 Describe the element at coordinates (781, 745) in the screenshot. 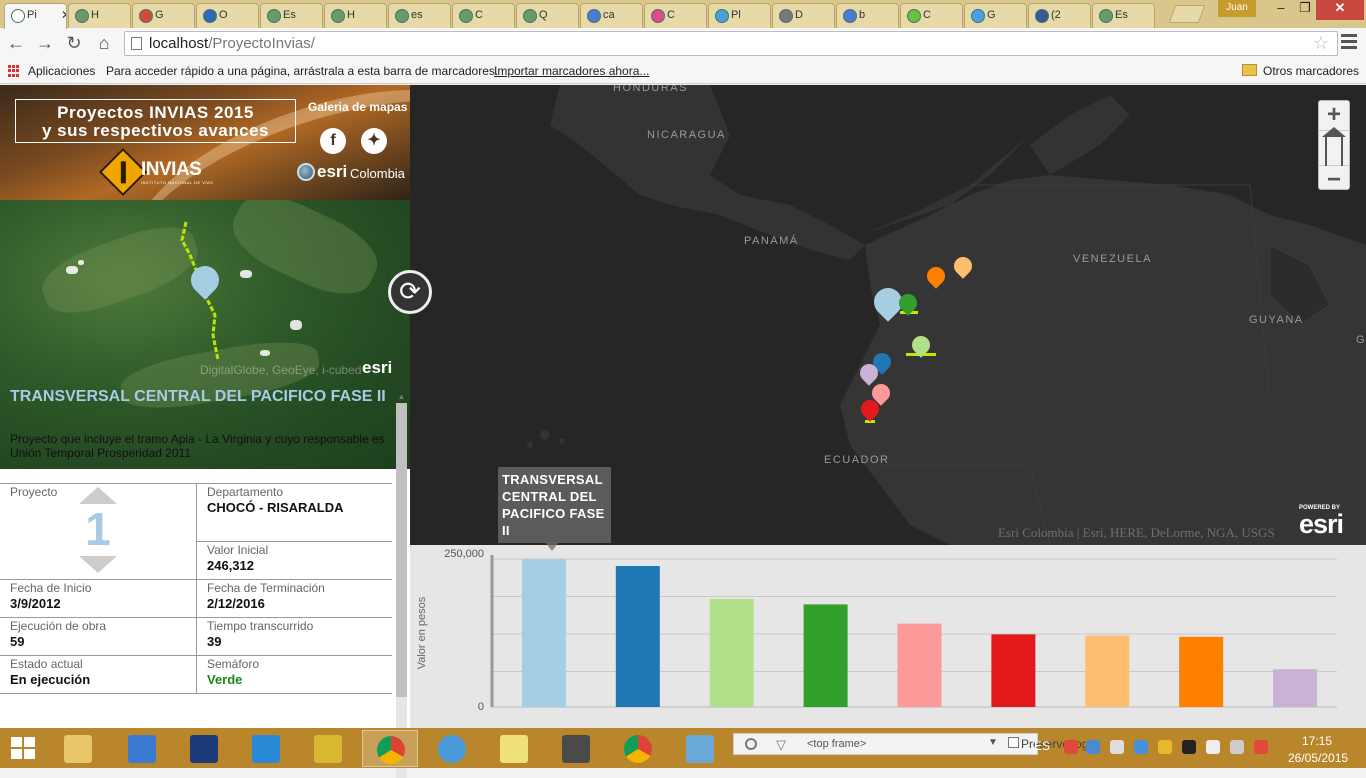

I see `filter-icon: ▽` at that location.